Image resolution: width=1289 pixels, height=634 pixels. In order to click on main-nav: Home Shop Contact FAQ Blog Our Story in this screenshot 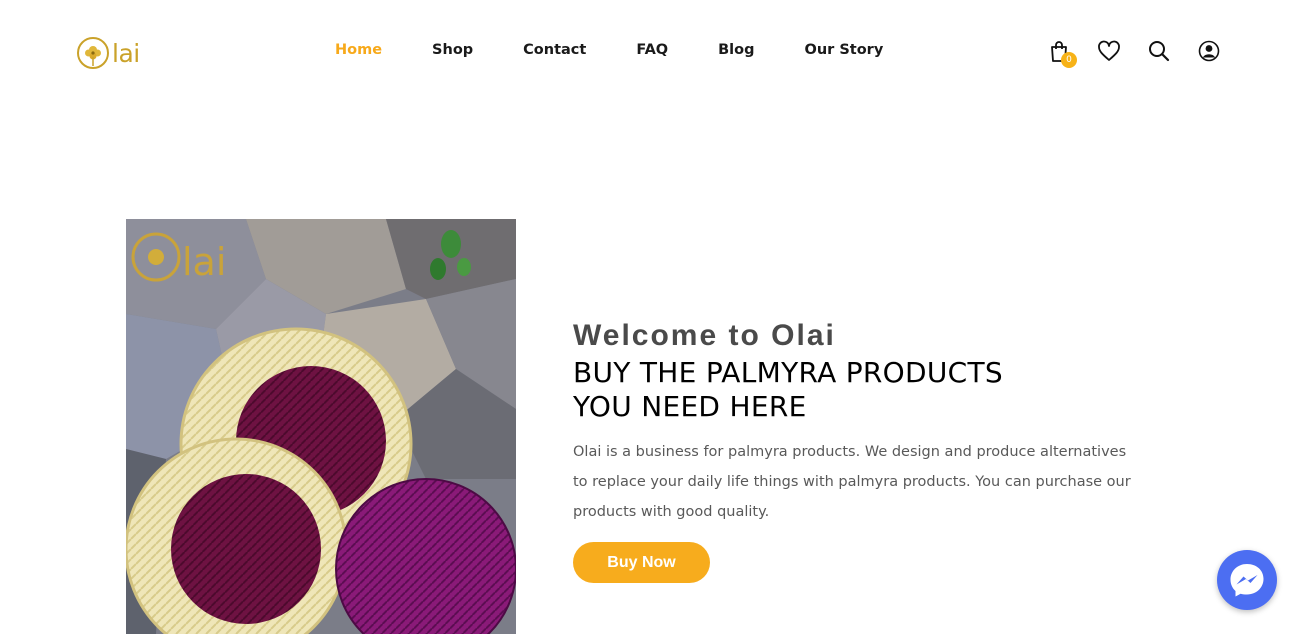, I will do `click(609, 50)`.